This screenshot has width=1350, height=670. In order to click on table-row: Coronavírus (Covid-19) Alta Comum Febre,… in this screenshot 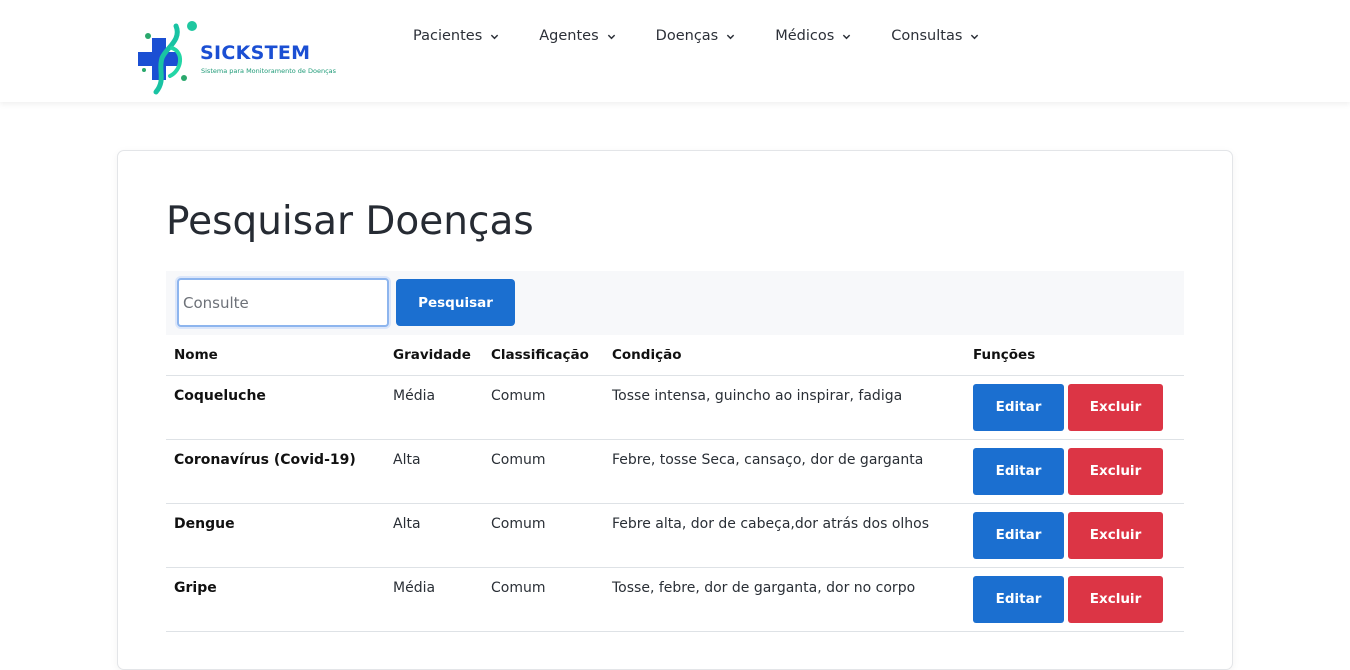, I will do `click(675, 471)`.